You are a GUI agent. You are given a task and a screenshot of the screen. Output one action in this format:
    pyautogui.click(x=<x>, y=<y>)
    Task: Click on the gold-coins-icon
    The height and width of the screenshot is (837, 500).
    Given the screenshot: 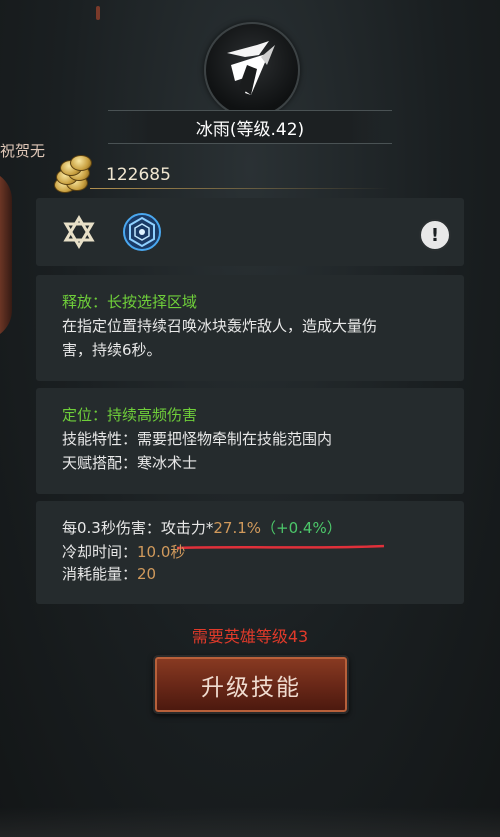 What is the action you would take?
    pyautogui.click(x=71, y=175)
    